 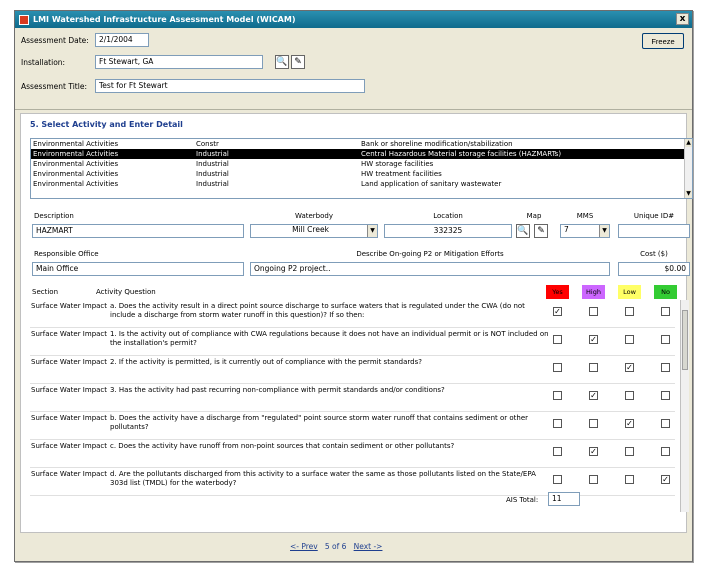 I want to click on close-button: x, so click(x=682, y=19).